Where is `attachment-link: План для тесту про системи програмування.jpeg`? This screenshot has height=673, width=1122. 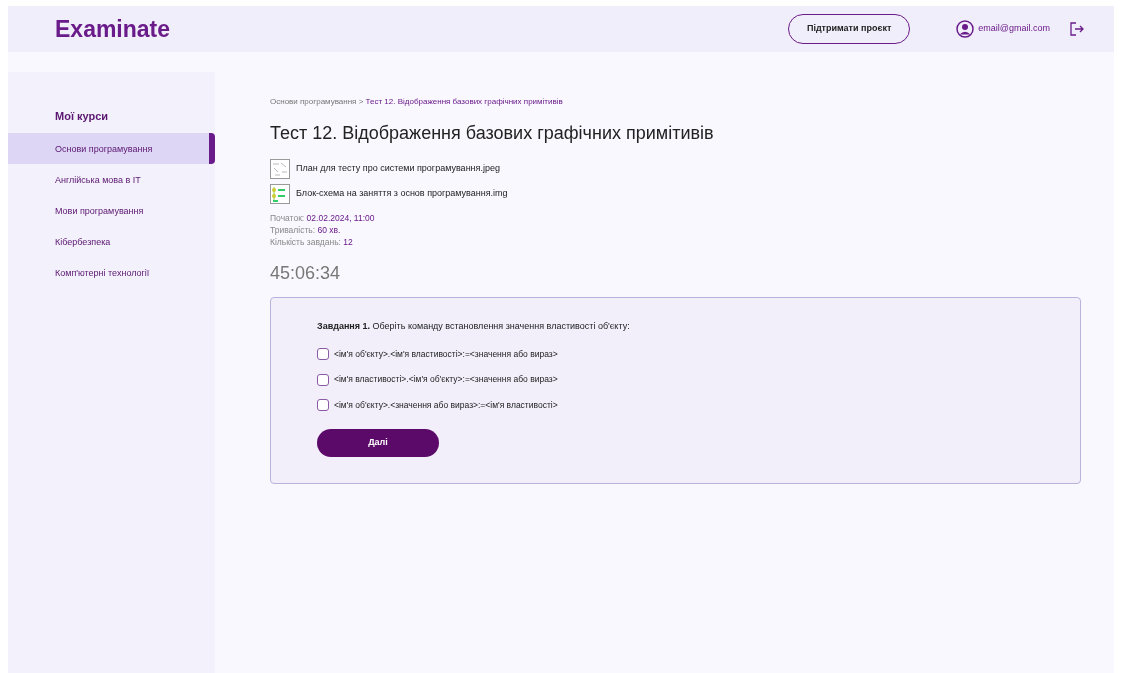 attachment-link: План для тесту про системи програмування.jpeg is located at coordinates (398, 169).